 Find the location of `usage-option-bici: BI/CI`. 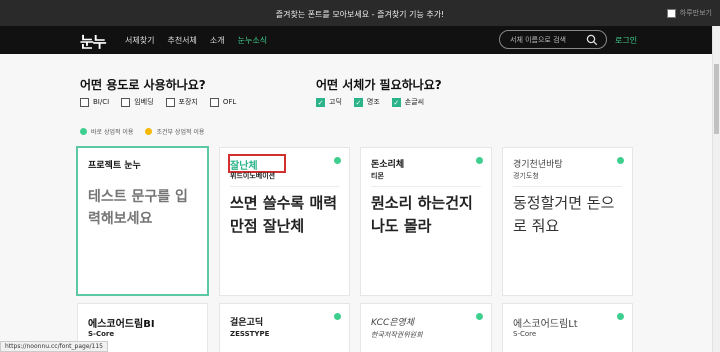

usage-option-bici: BI/CI is located at coordinates (94, 102).